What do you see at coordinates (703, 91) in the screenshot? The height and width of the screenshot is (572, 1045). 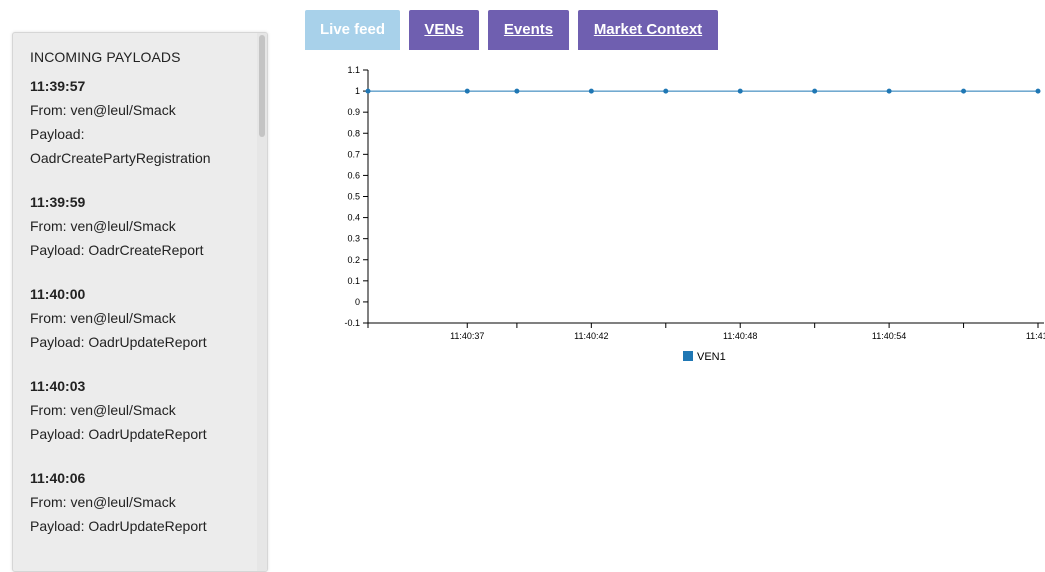 I see `plot-area` at bounding box center [703, 91].